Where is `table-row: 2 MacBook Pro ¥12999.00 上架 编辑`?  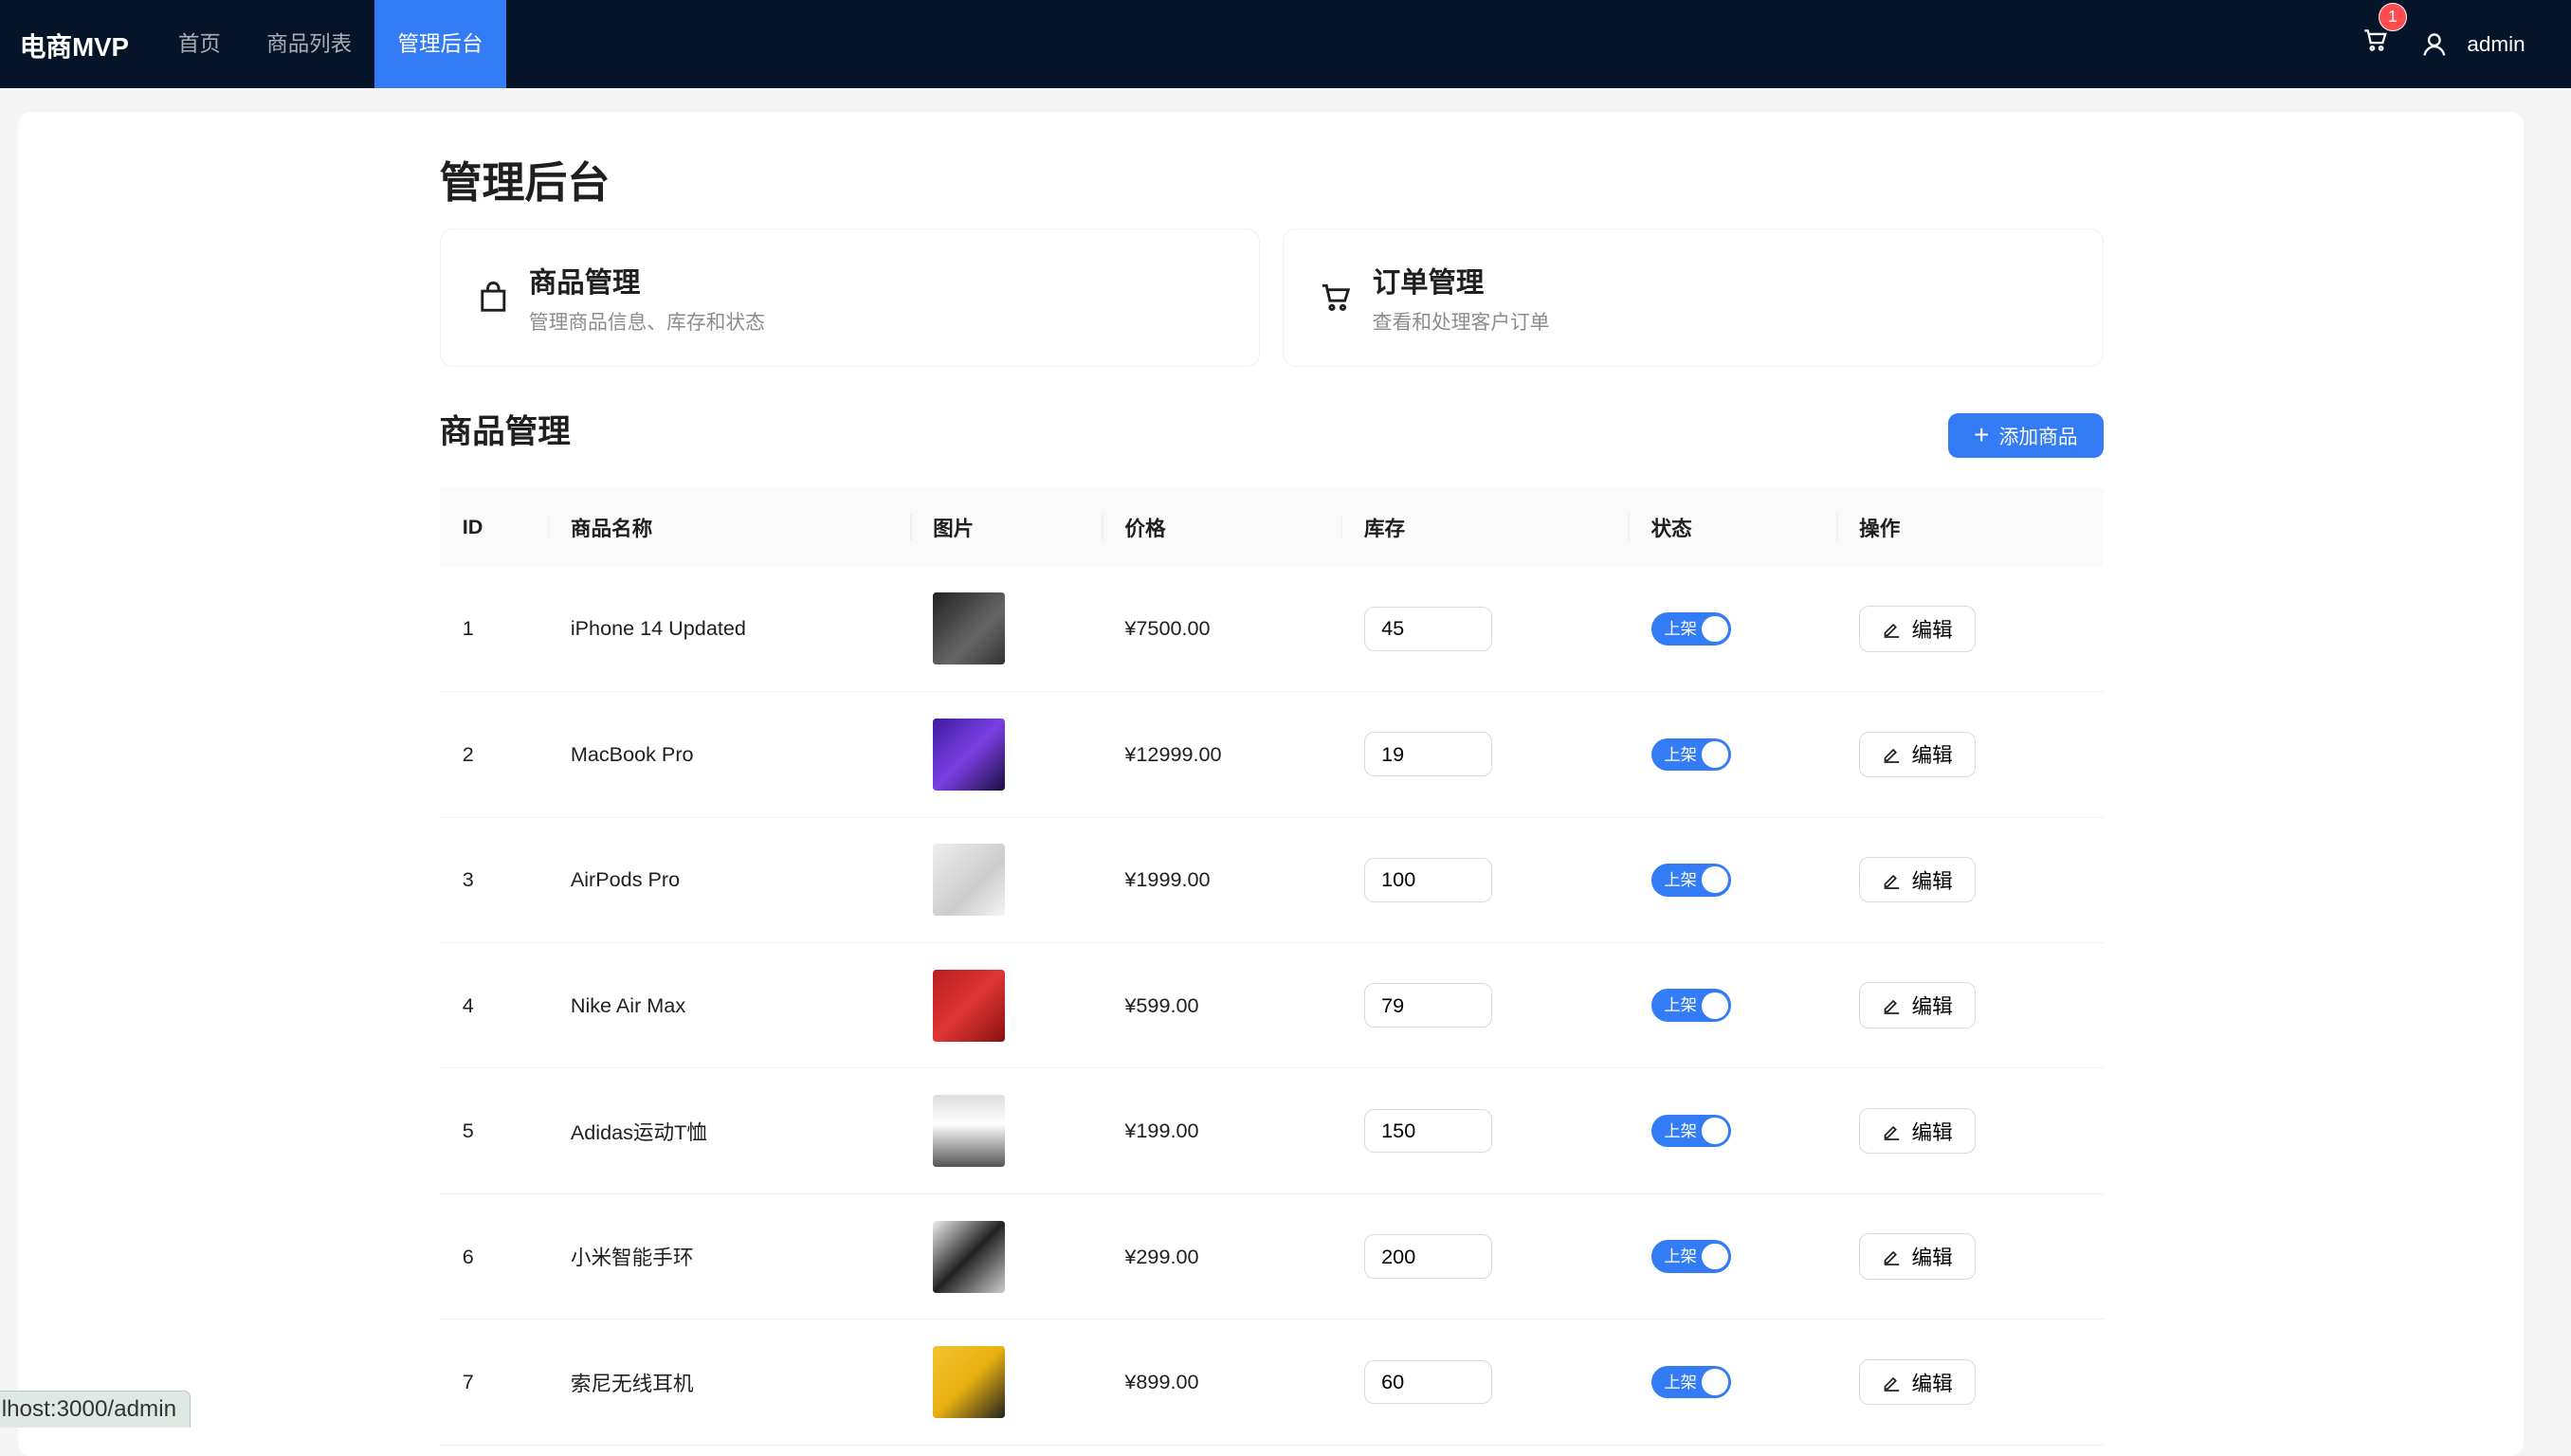 table-row: 2 MacBook Pro ¥12999.00 上架 编辑 is located at coordinates (1272, 754).